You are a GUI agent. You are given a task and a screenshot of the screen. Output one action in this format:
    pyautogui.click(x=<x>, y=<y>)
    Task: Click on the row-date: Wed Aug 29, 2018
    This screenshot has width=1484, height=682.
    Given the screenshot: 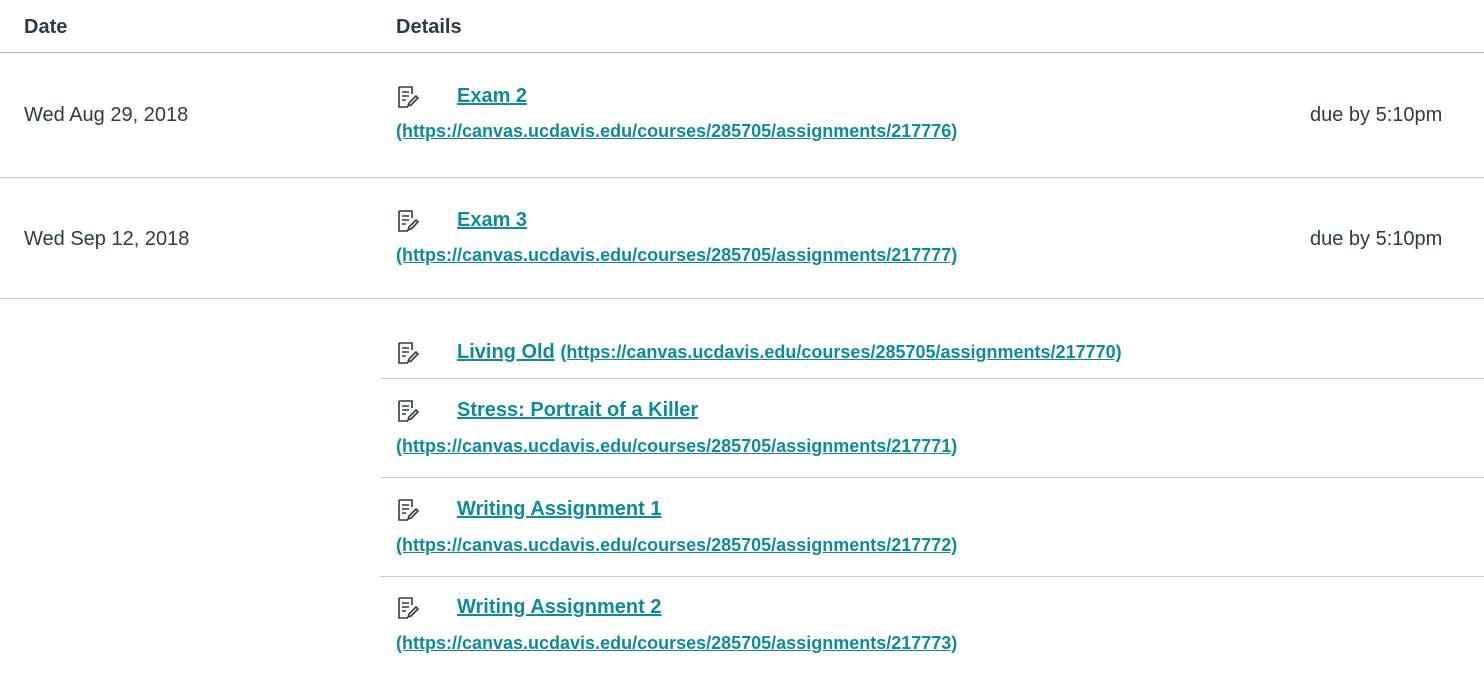 What is the action you would take?
    pyautogui.click(x=106, y=115)
    